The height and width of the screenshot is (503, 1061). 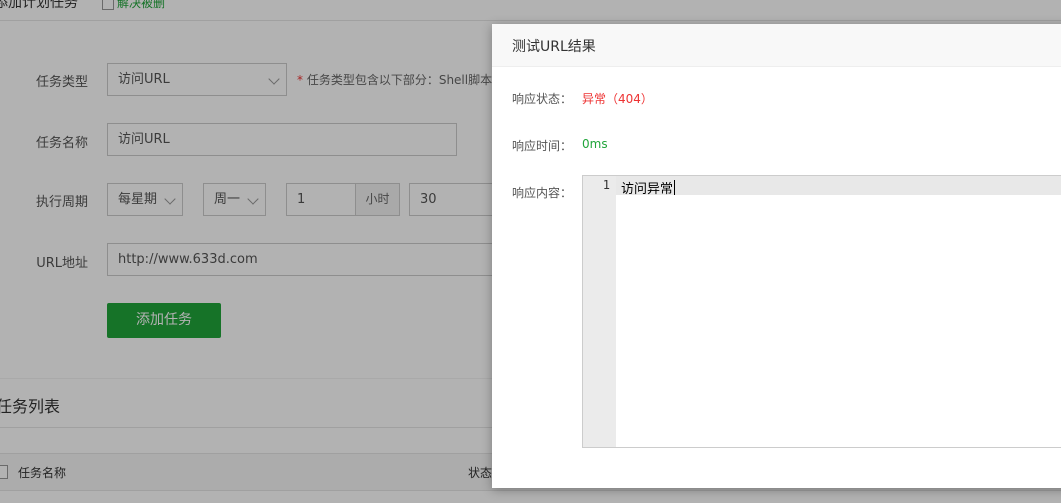 I want to click on status-value: 异常（404）, so click(x=617, y=99).